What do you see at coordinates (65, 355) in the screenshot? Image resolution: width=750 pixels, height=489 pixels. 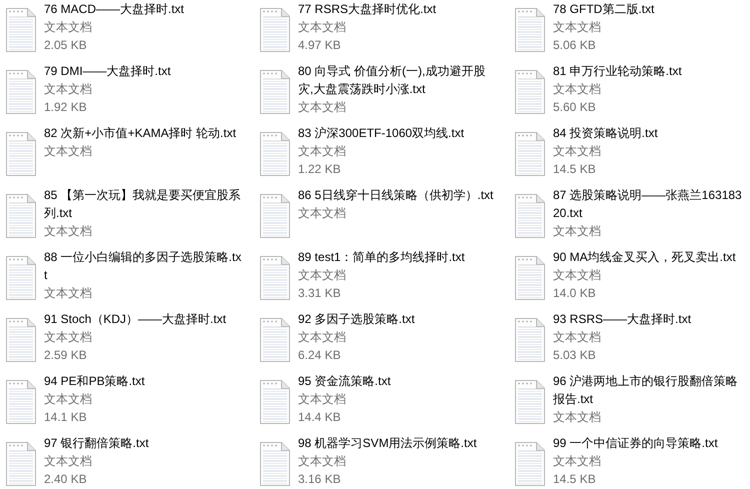 I see `file-size: 2.59 KB` at bounding box center [65, 355].